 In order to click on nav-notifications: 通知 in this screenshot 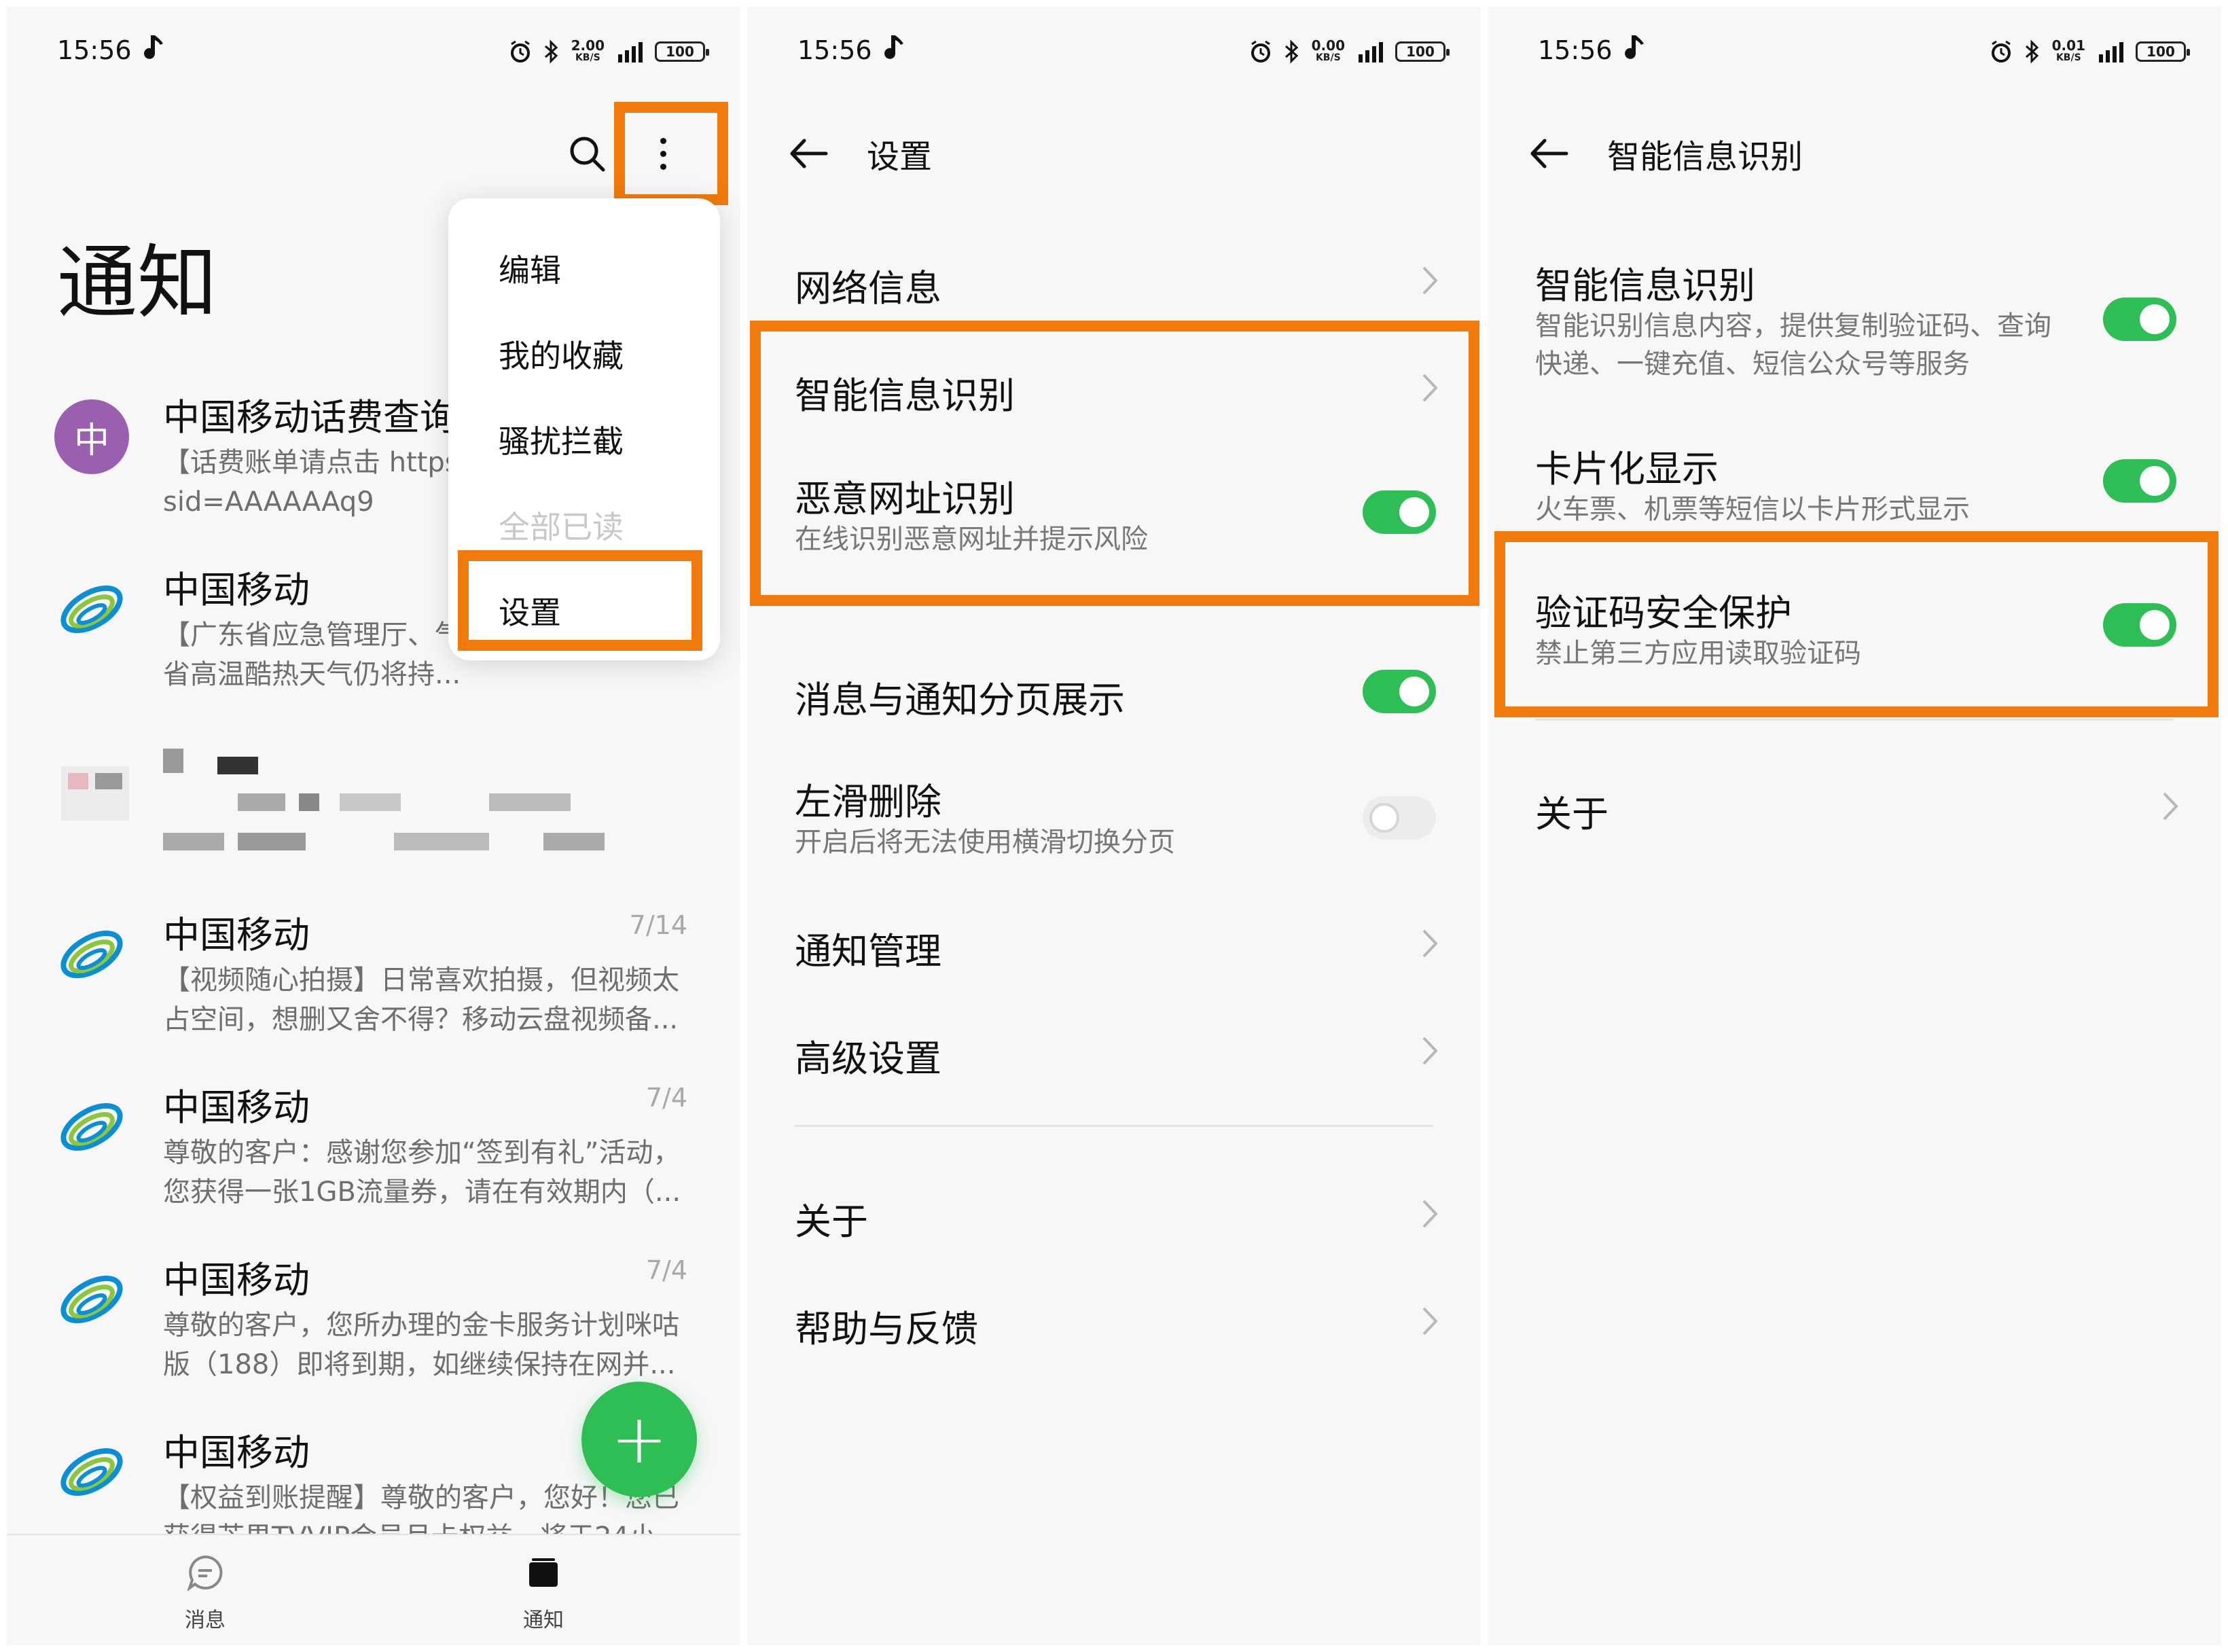, I will do `click(543, 1593)`.